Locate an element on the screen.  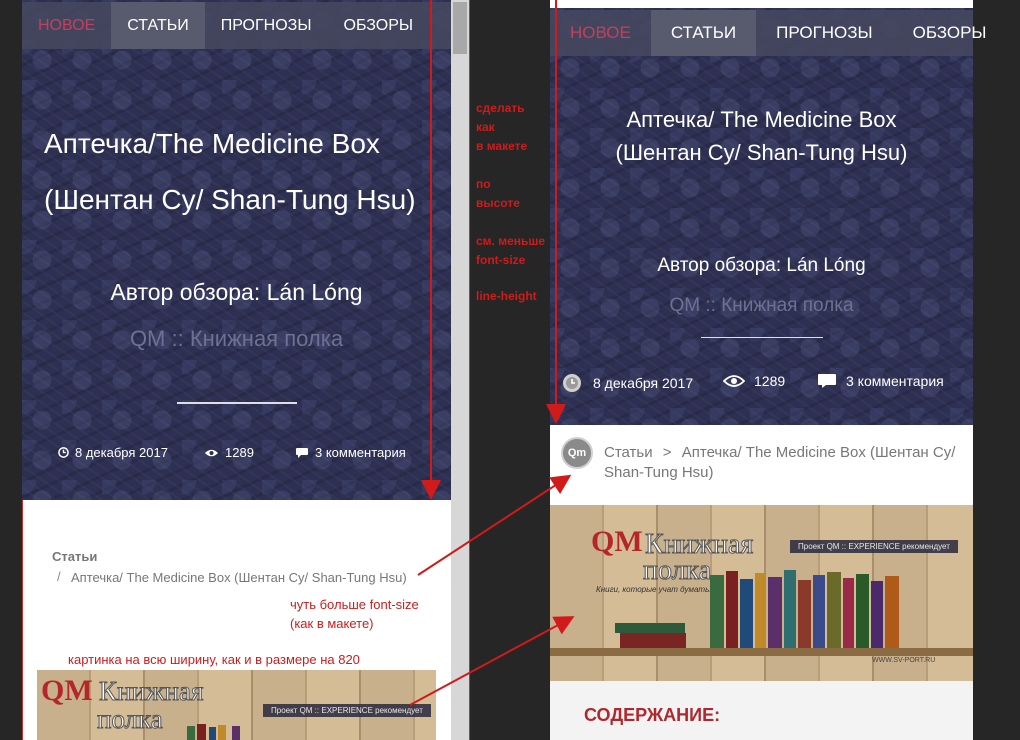
annotation-line: см. меньше is located at coordinates (511, 241).